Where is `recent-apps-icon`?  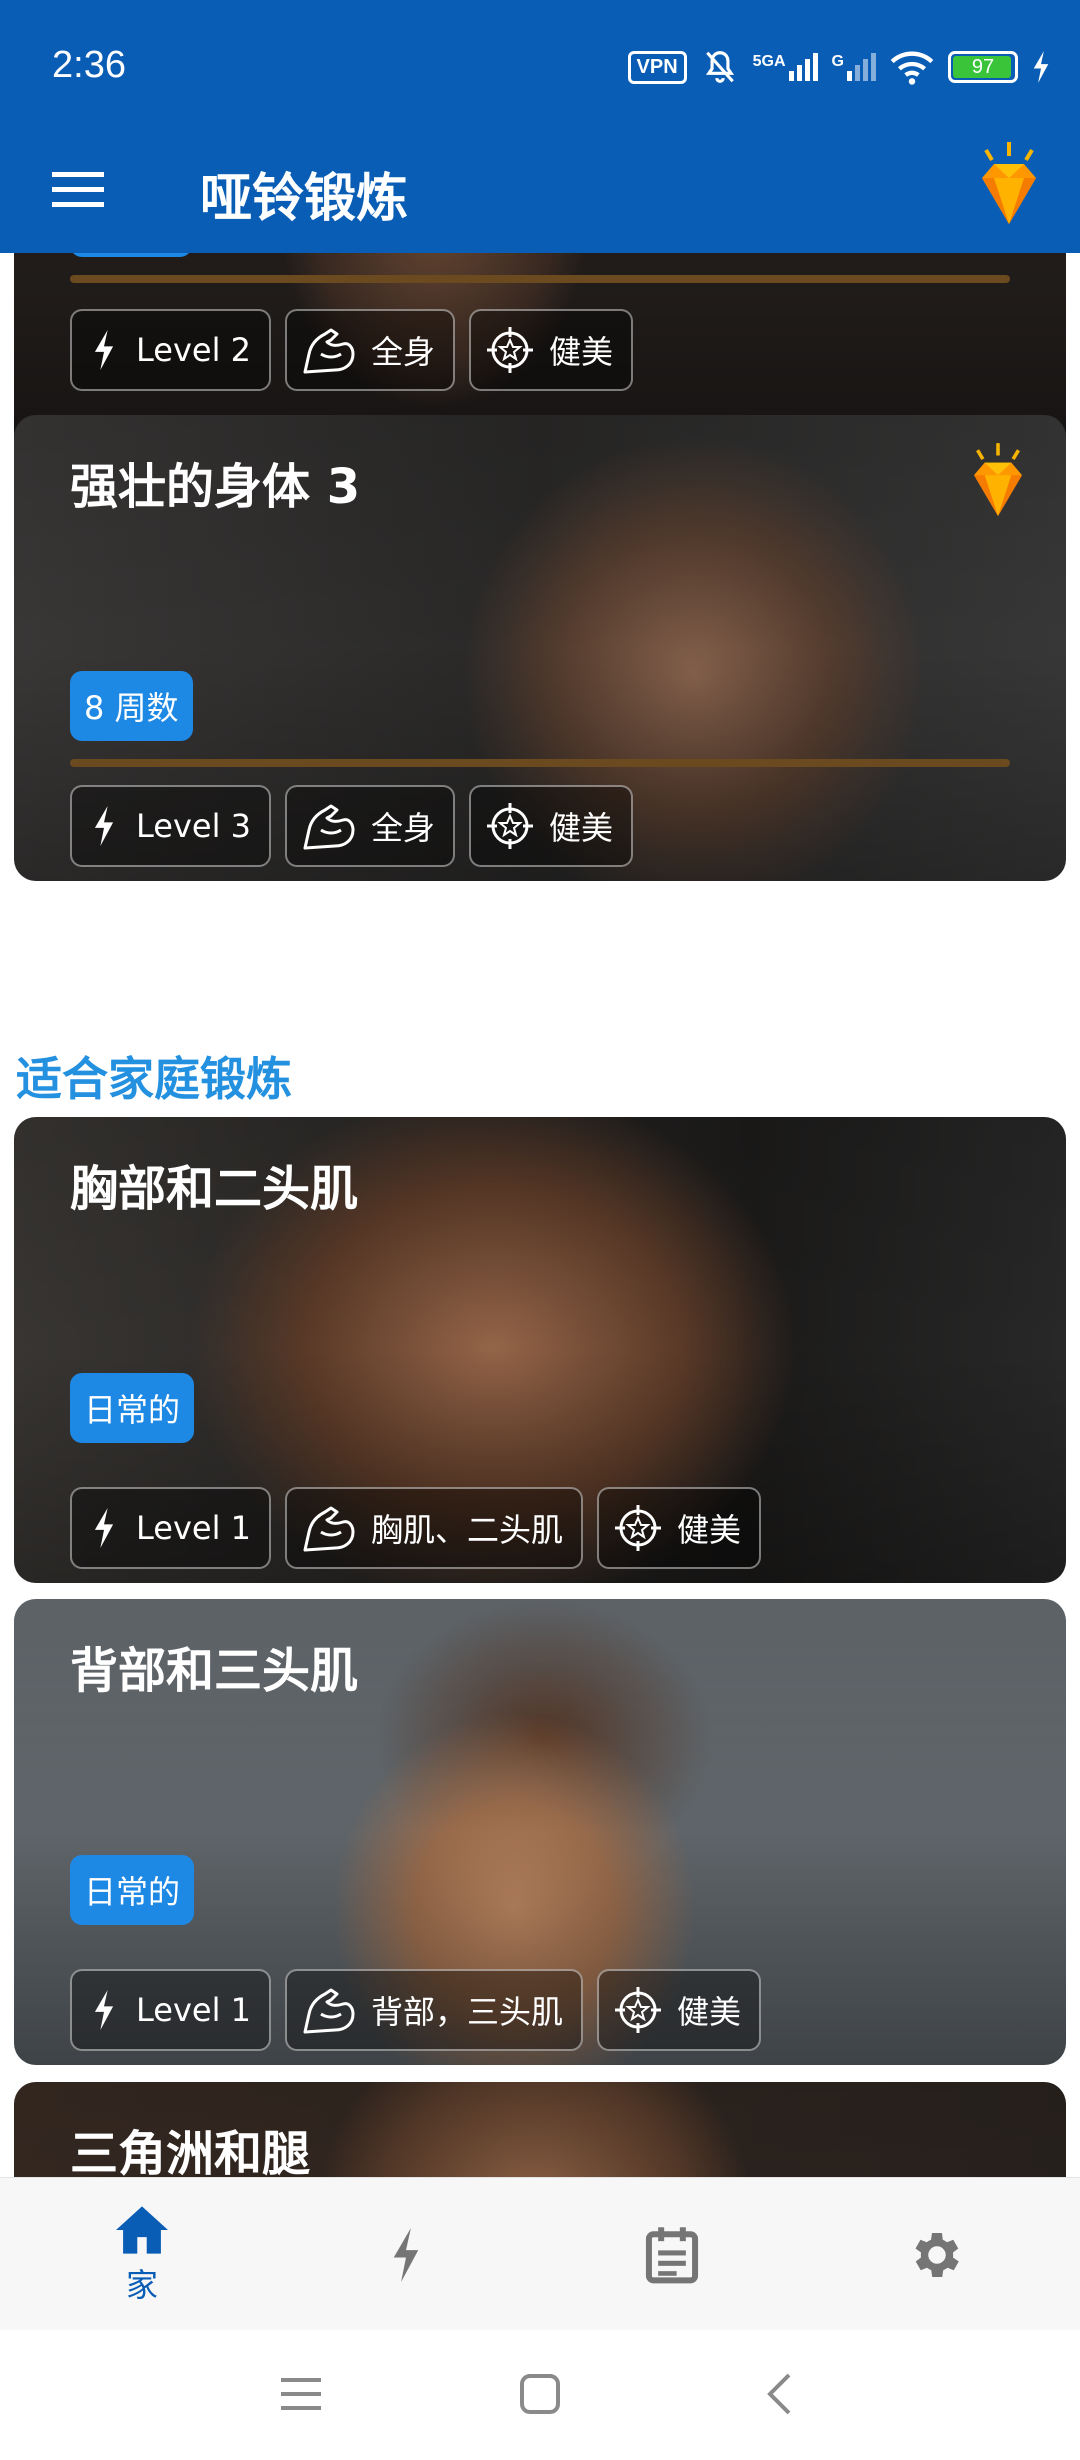
recent-apps-icon is located at coordinates (301, 2394).